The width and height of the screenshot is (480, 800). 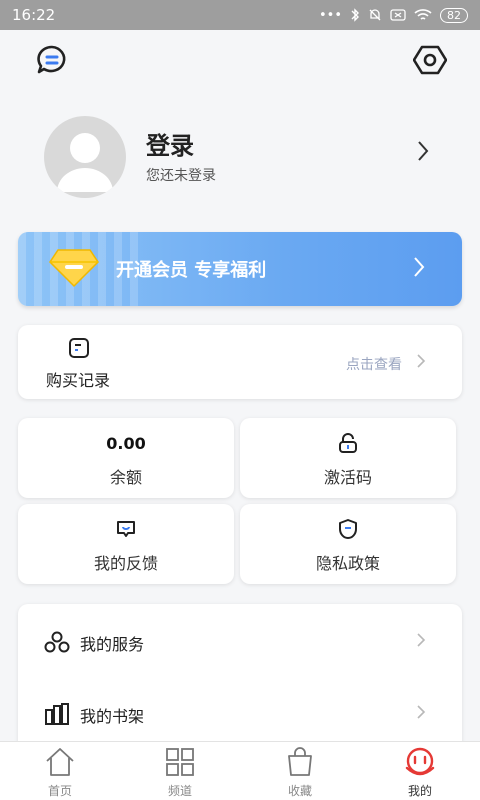 I want to click on bag-icon, so click(x=300, y=761).